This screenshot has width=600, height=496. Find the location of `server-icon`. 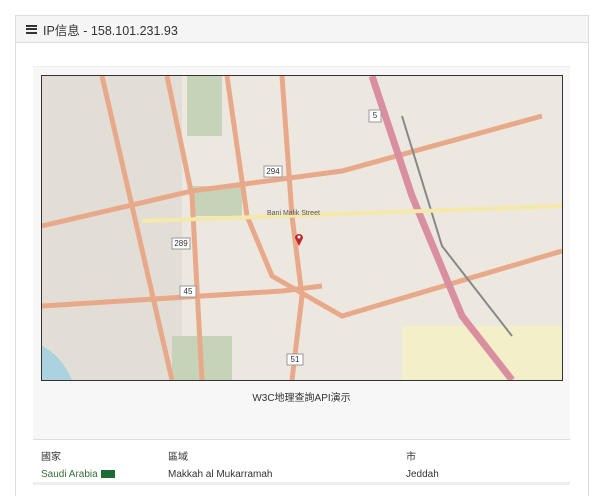

server-icon is located at coordinates (31, 29).